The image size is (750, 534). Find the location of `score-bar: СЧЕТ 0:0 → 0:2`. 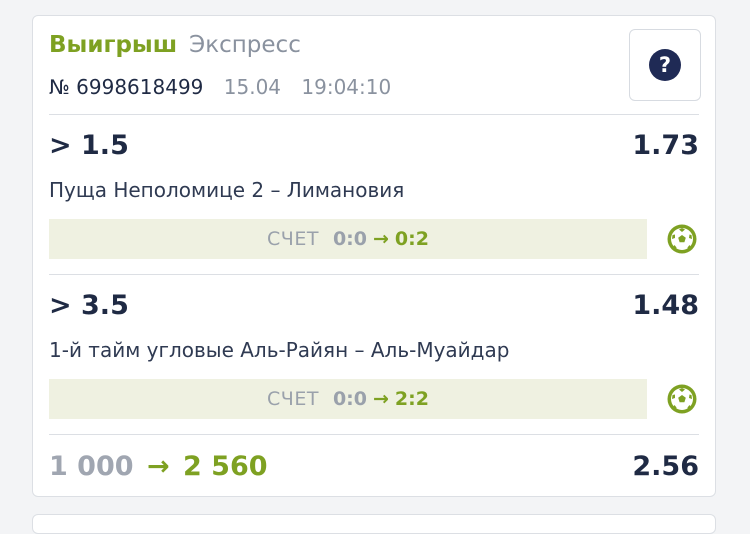

score-bar: СЧЕТ 0:0 → 0:2 is located at coordinates (348, 239).